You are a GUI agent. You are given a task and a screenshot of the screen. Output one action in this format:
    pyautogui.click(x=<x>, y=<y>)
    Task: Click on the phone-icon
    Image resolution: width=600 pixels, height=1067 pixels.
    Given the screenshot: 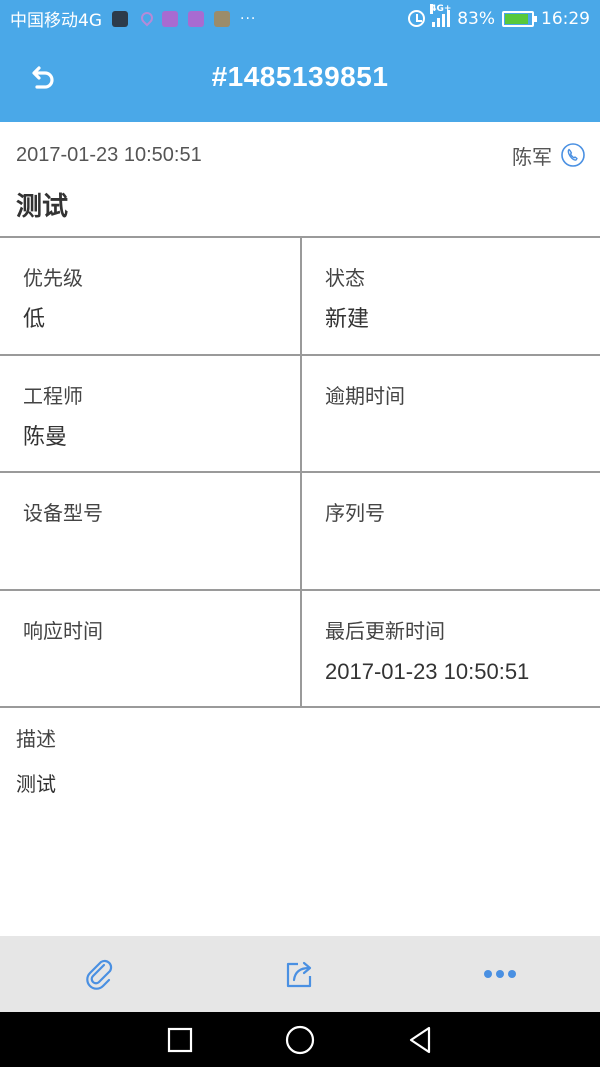 What is the action you would take?
    pyautogui.click(x=573, y=155)
    